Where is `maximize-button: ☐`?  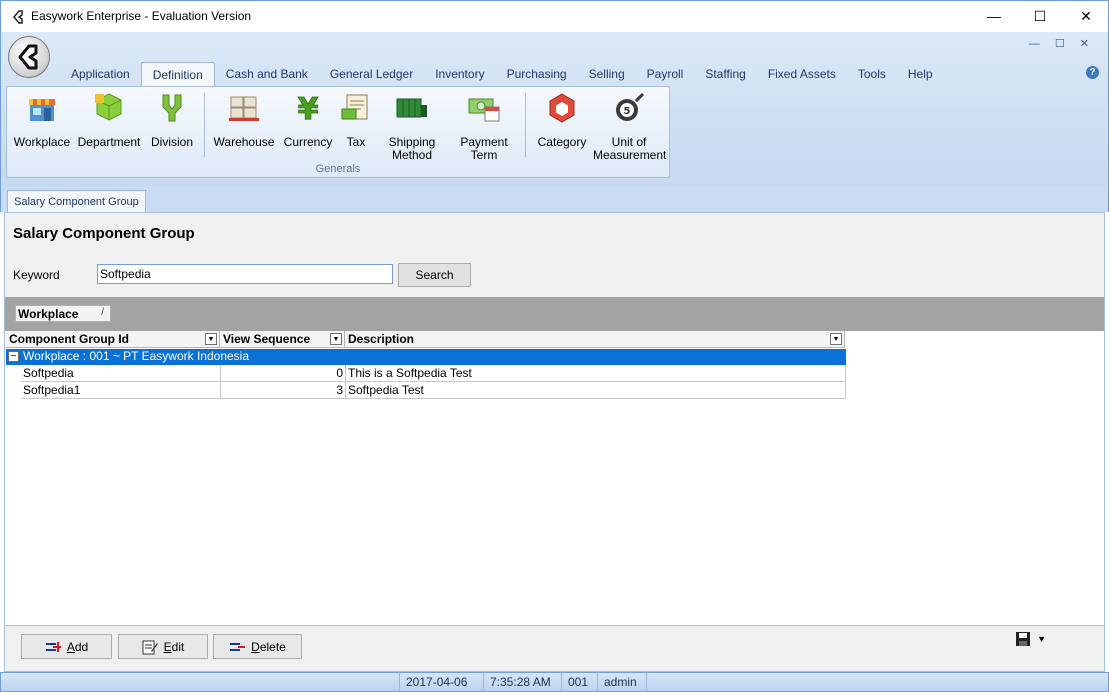
maximize-button: ☐ is located at coordinates (1040, 16).